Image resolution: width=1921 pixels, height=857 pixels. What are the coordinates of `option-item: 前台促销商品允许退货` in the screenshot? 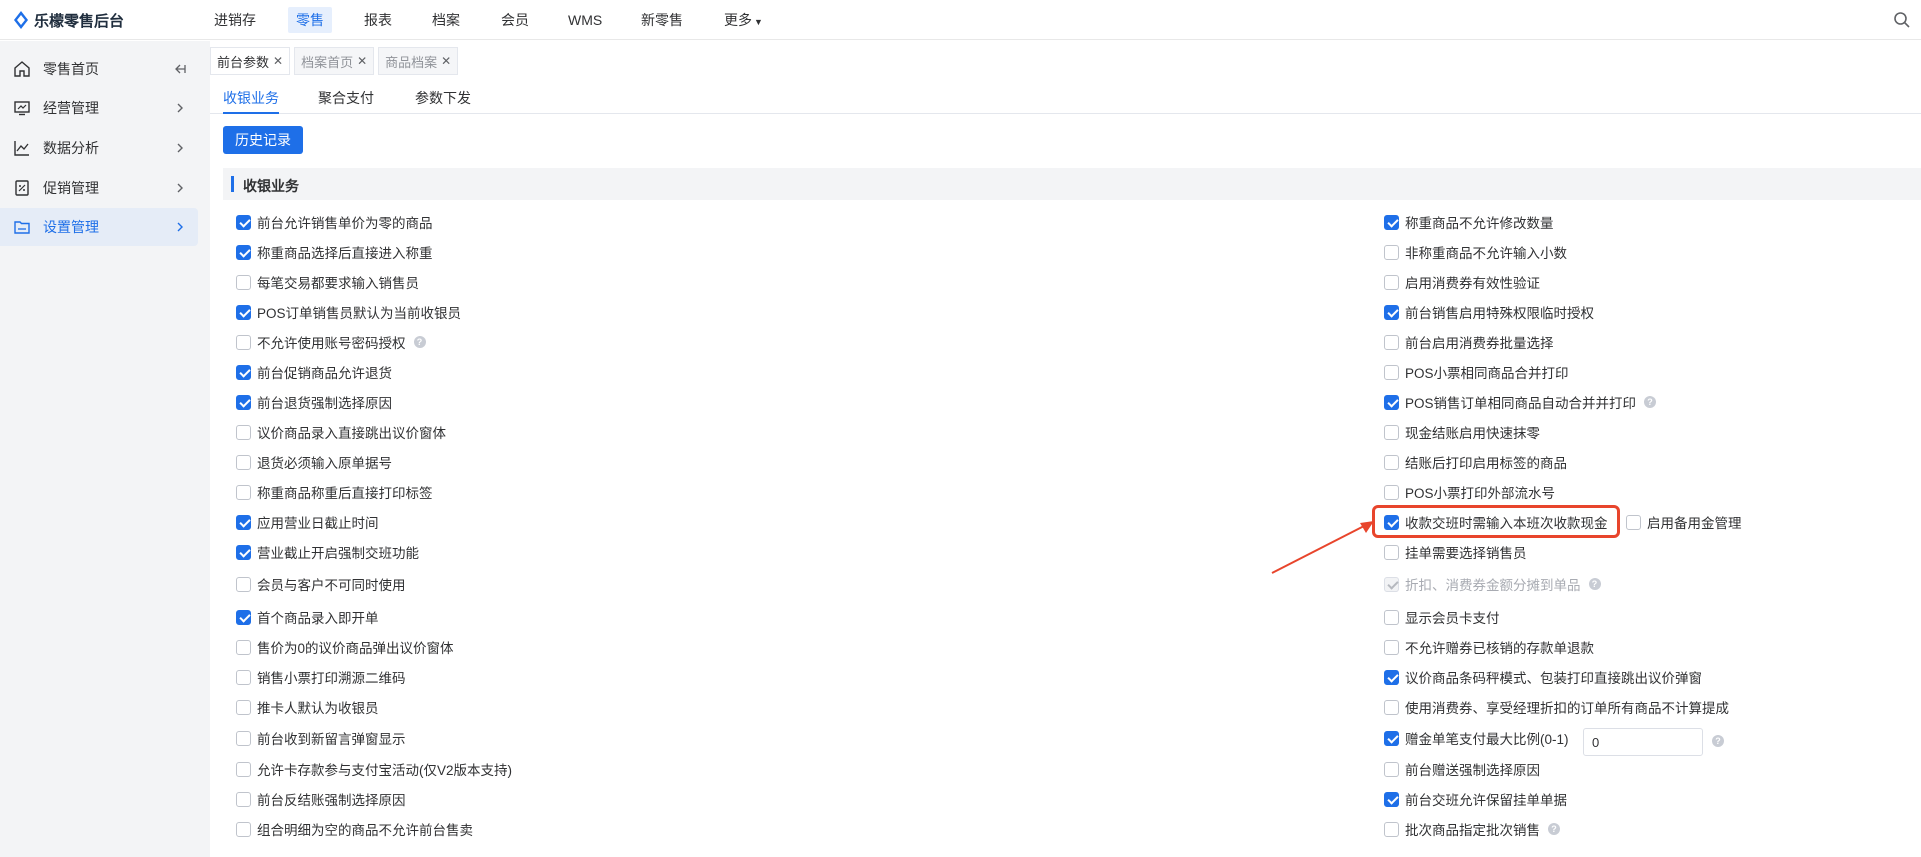 It's located at (314, 372).